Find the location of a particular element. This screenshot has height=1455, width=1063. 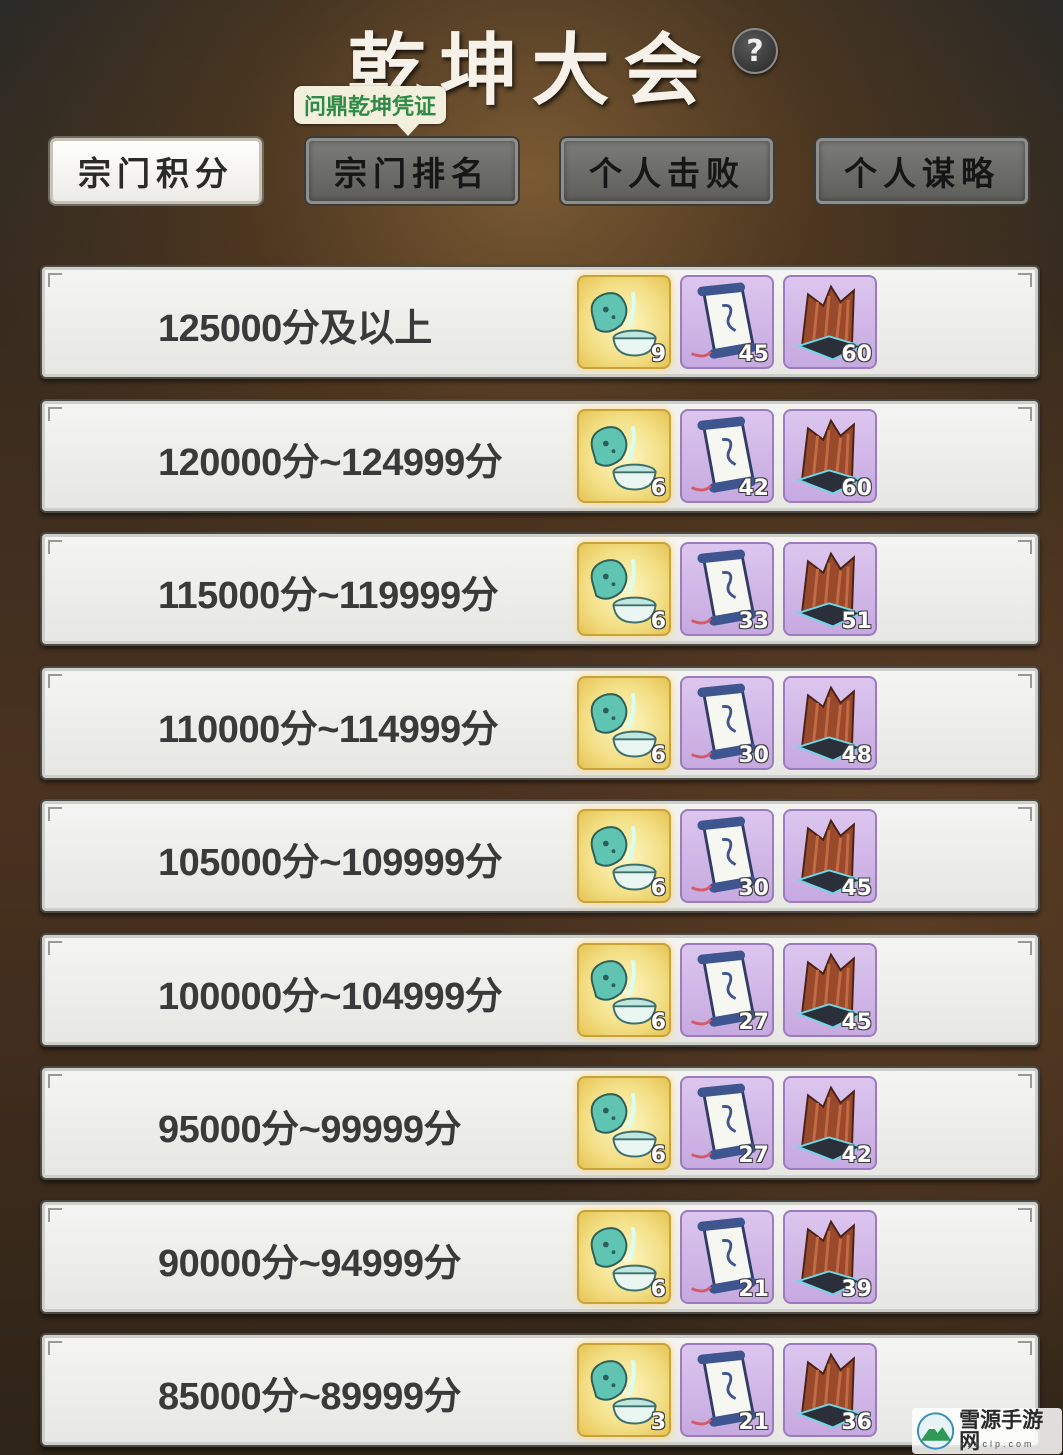

reward-item-potion: 9 is located at coordinates (624, 322).